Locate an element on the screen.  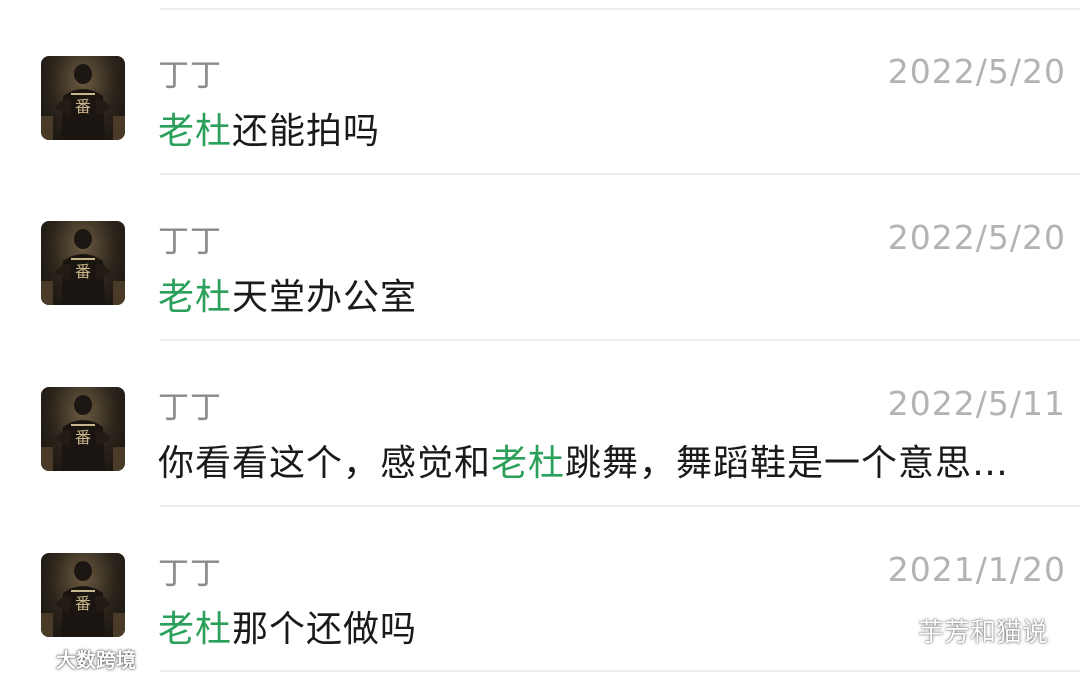
watermark-right-text: 芋芳和猫说 is located at coordinates (982, 633).